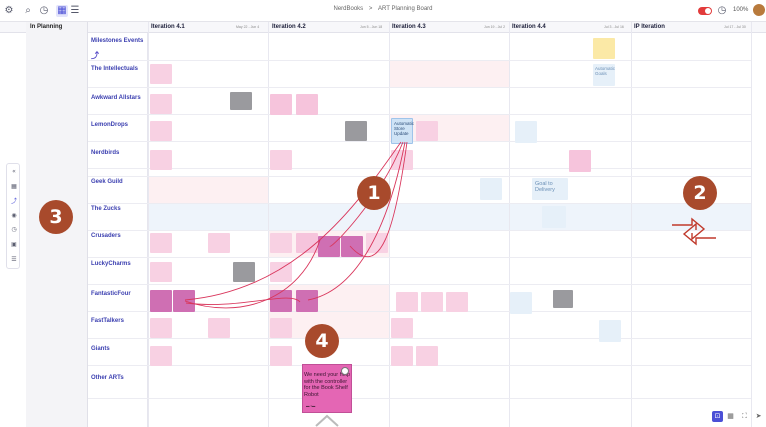  What do you see at coordinates (737, 417) in the screenshot?
I see `bottom-toolbar: ⊡ ▦ ⛶ ➤` at bounding box center [737, 417].